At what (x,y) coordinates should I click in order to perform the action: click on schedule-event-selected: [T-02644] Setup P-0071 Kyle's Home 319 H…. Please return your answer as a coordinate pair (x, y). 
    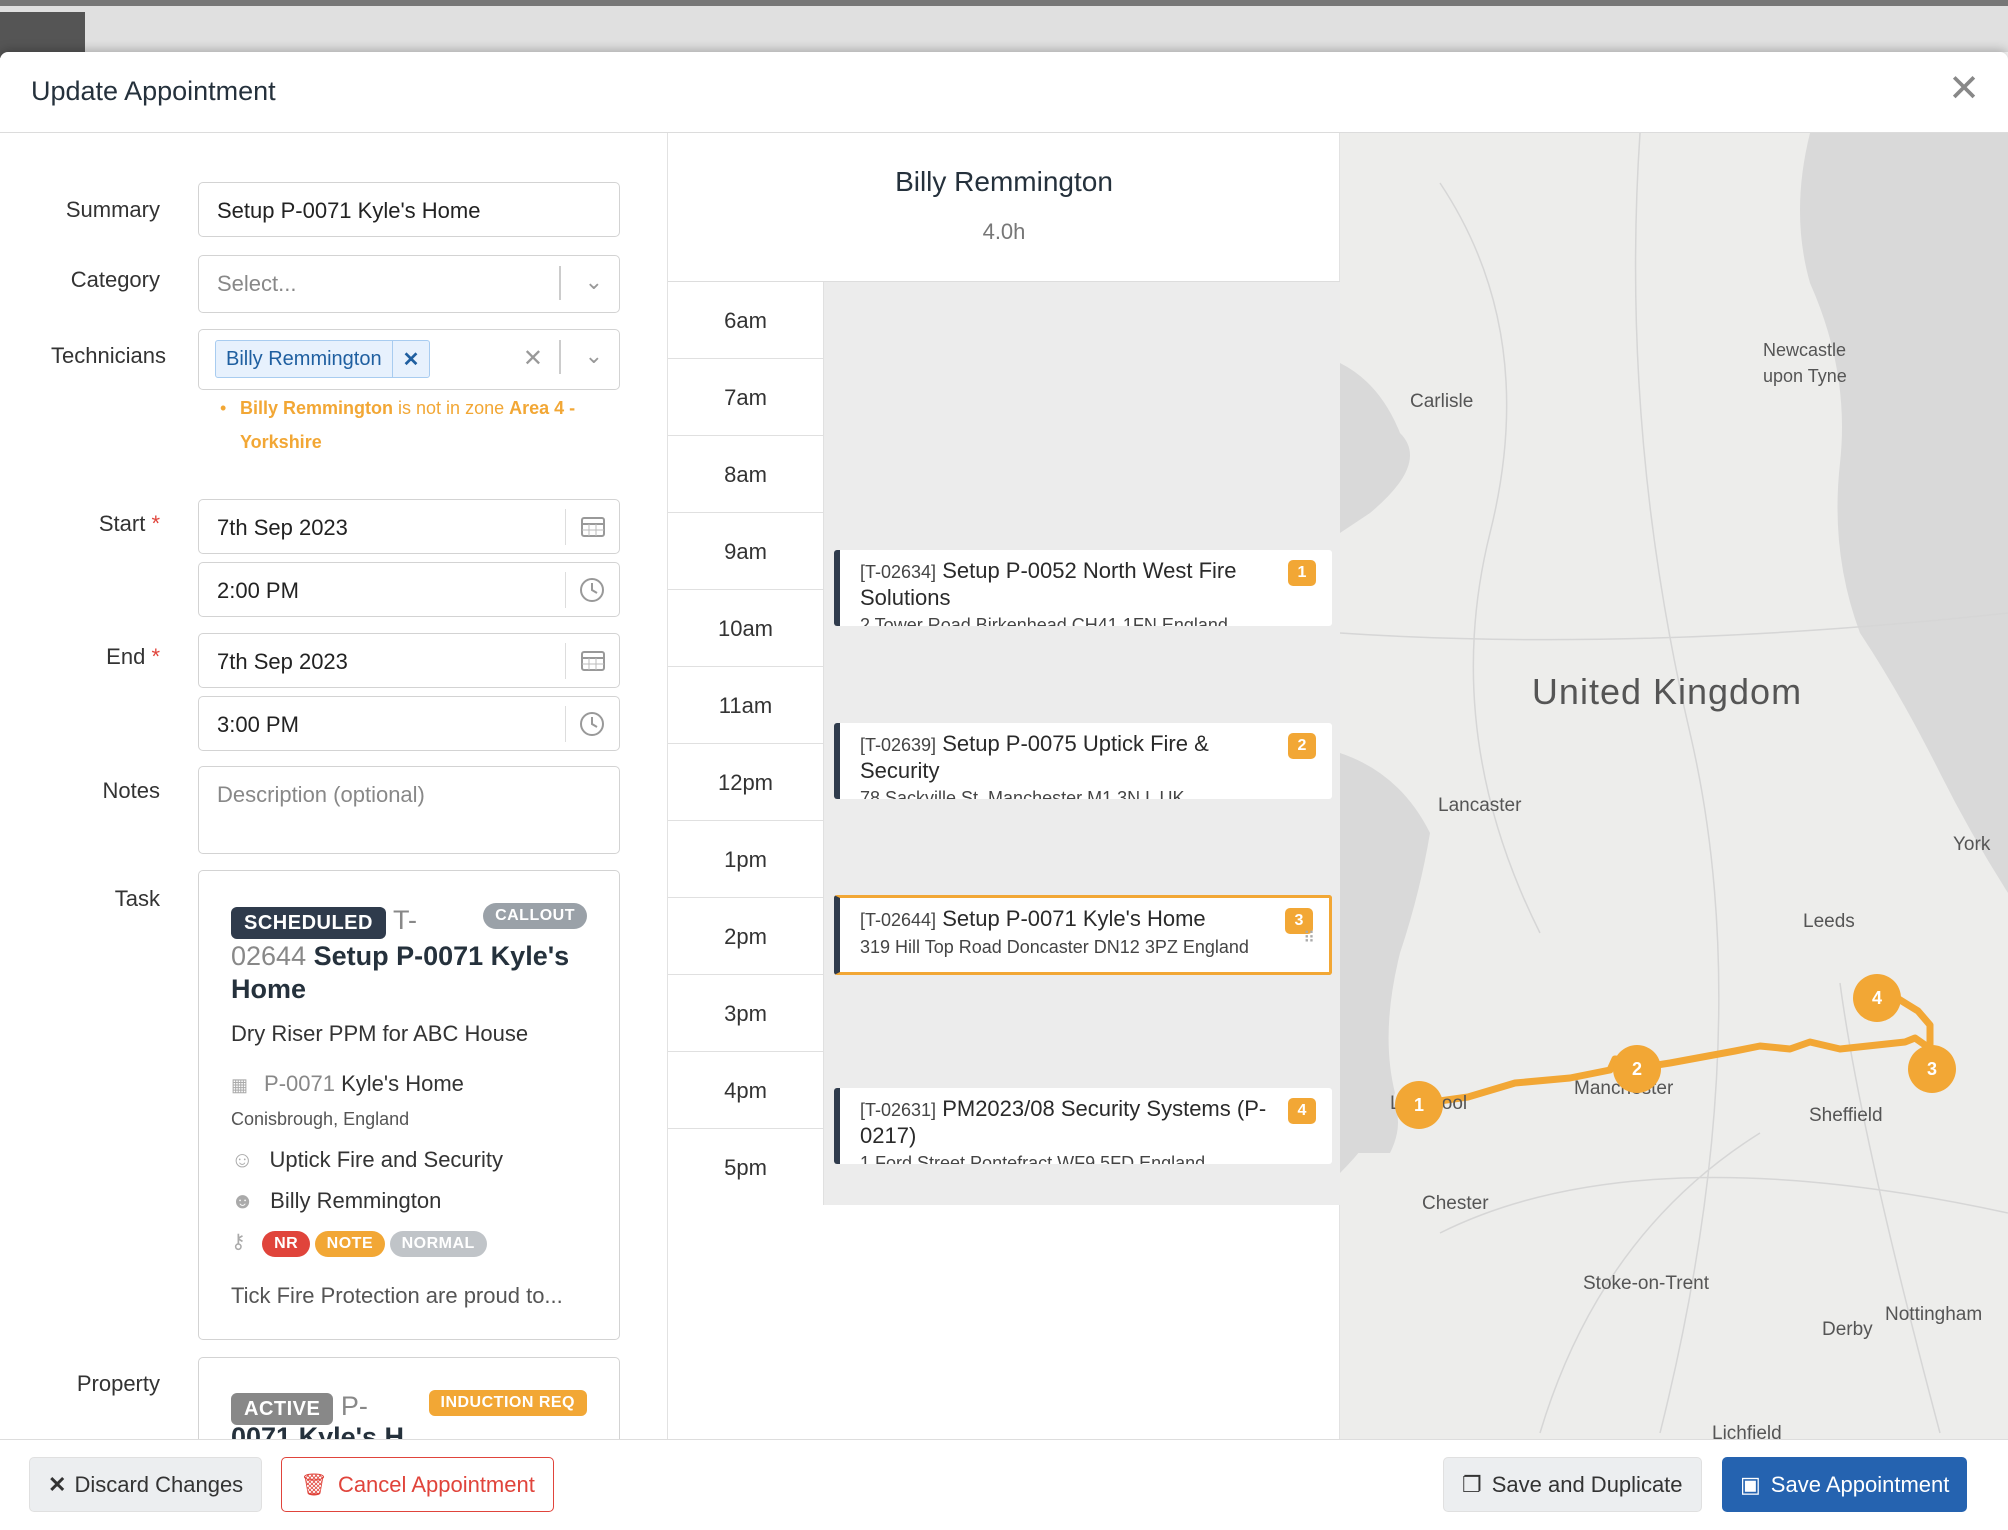
    Looking at the image, I should click on (1083, 935).